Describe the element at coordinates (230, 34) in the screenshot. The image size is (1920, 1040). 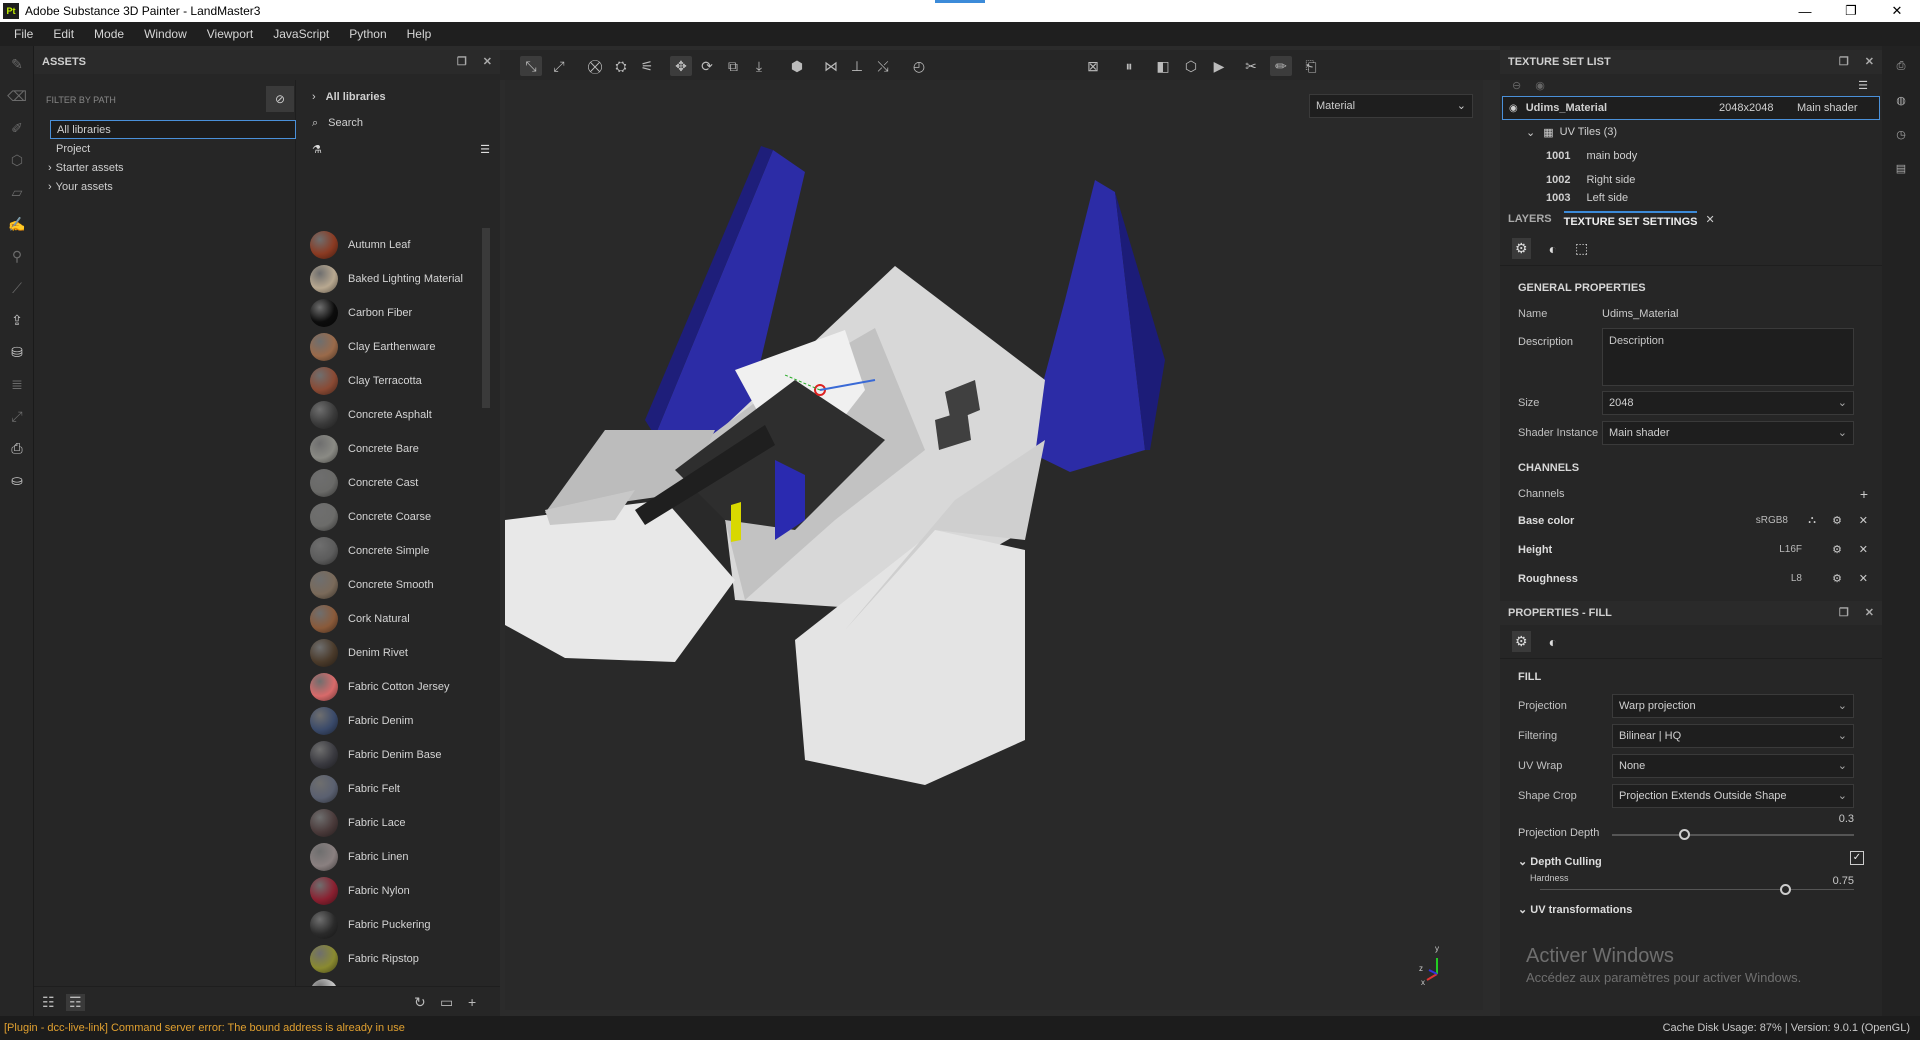
I see `menu-viewport: Viewport` at that location.